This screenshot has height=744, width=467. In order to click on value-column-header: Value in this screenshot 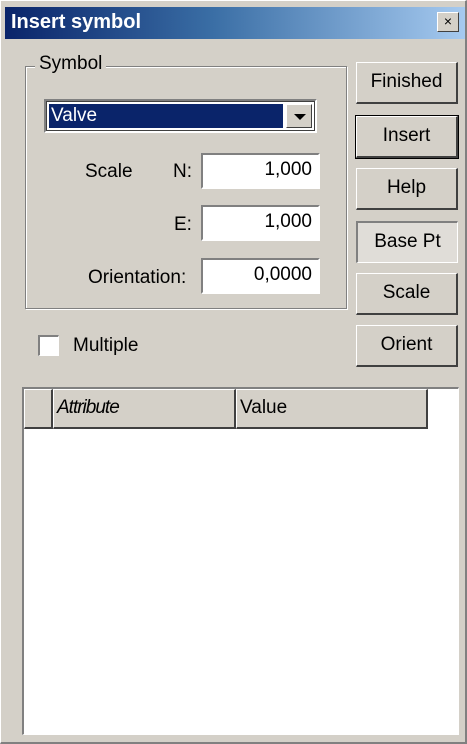, I will do `click(332, 409)`.